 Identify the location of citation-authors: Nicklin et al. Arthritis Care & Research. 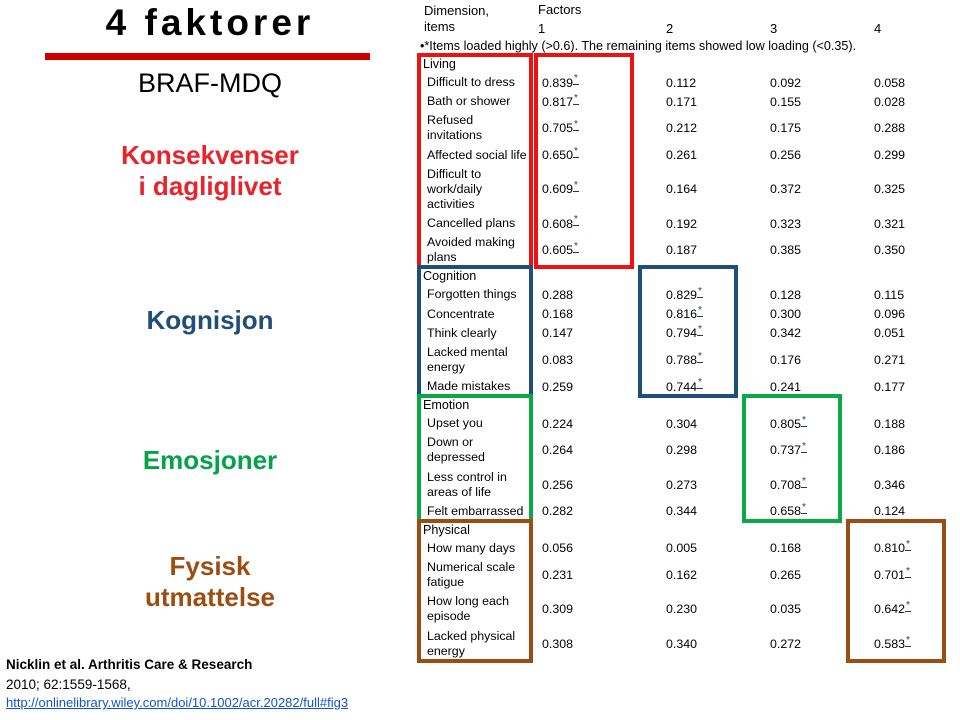
(129, 664).